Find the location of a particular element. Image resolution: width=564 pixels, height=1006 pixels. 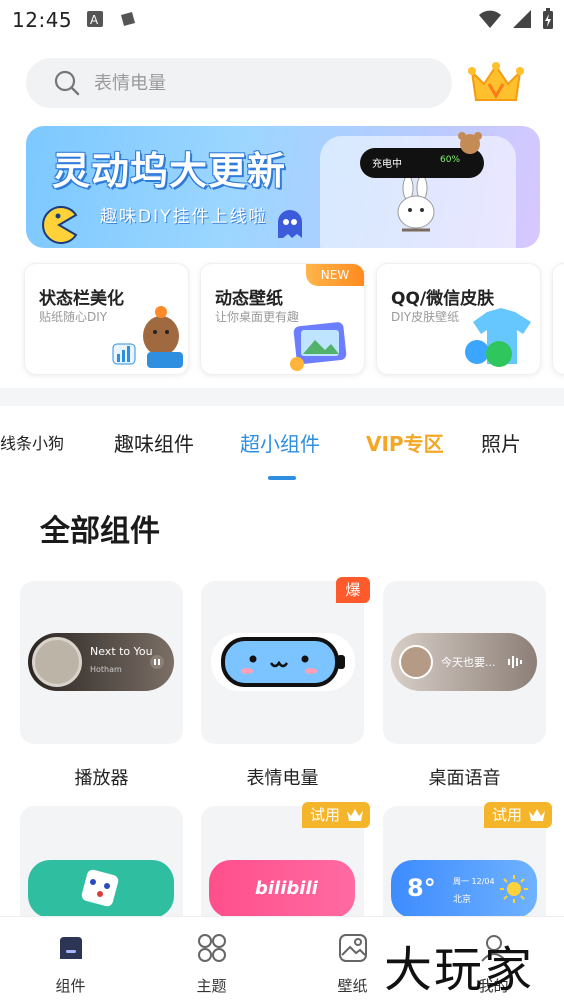

tab-line-dog: 线条小狗 is located at coordinates (32, 442).